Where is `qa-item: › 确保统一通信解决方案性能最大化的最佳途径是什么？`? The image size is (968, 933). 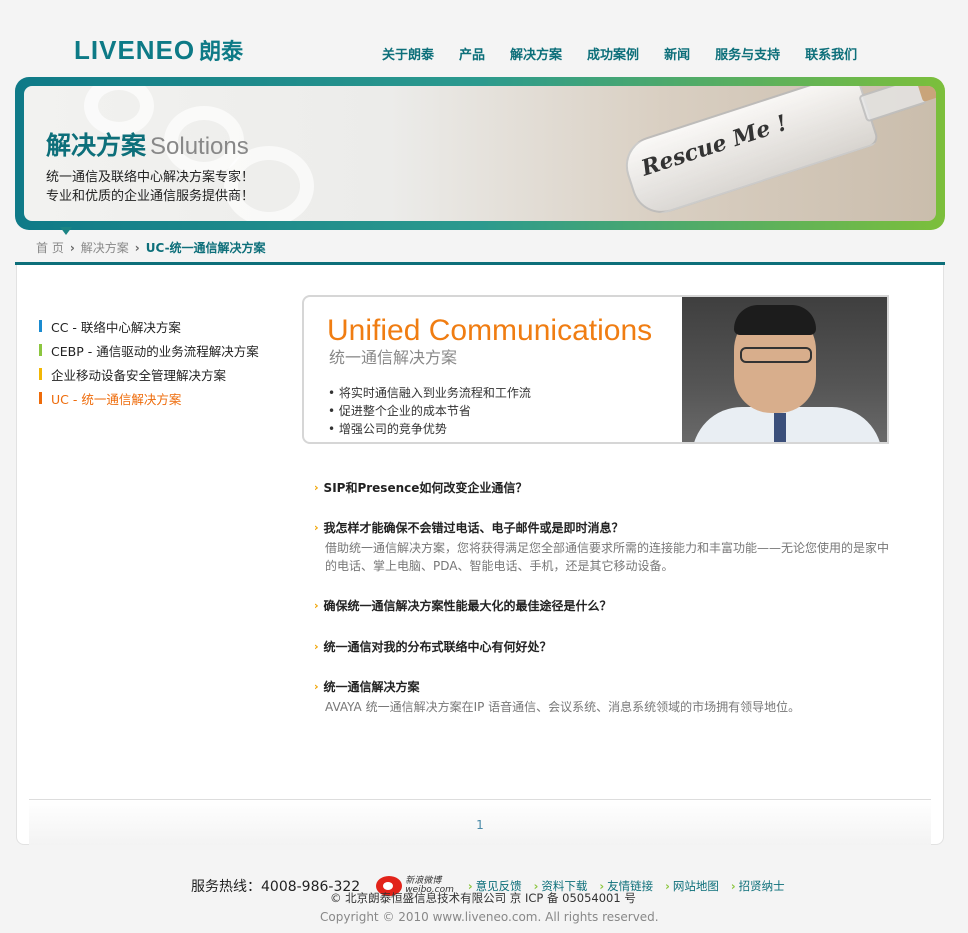
qa-item: › 确保统一通信解决方案性能最大化的最佳途径是什么？ is located at coordinates (463, 605).